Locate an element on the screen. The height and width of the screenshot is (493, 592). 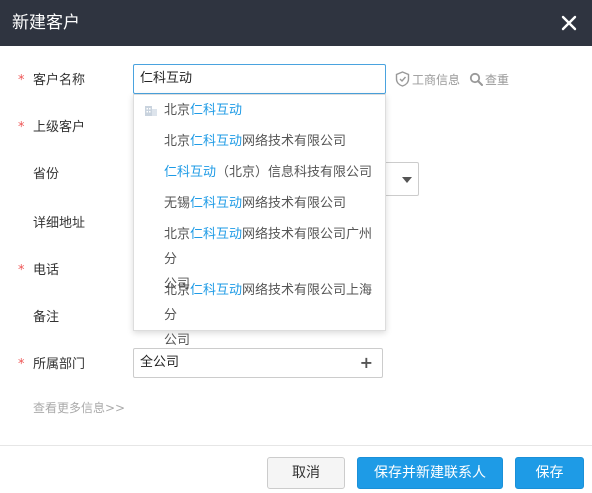
suggestion-item: 北京仁科互动 is located at coordinates (203, 110).